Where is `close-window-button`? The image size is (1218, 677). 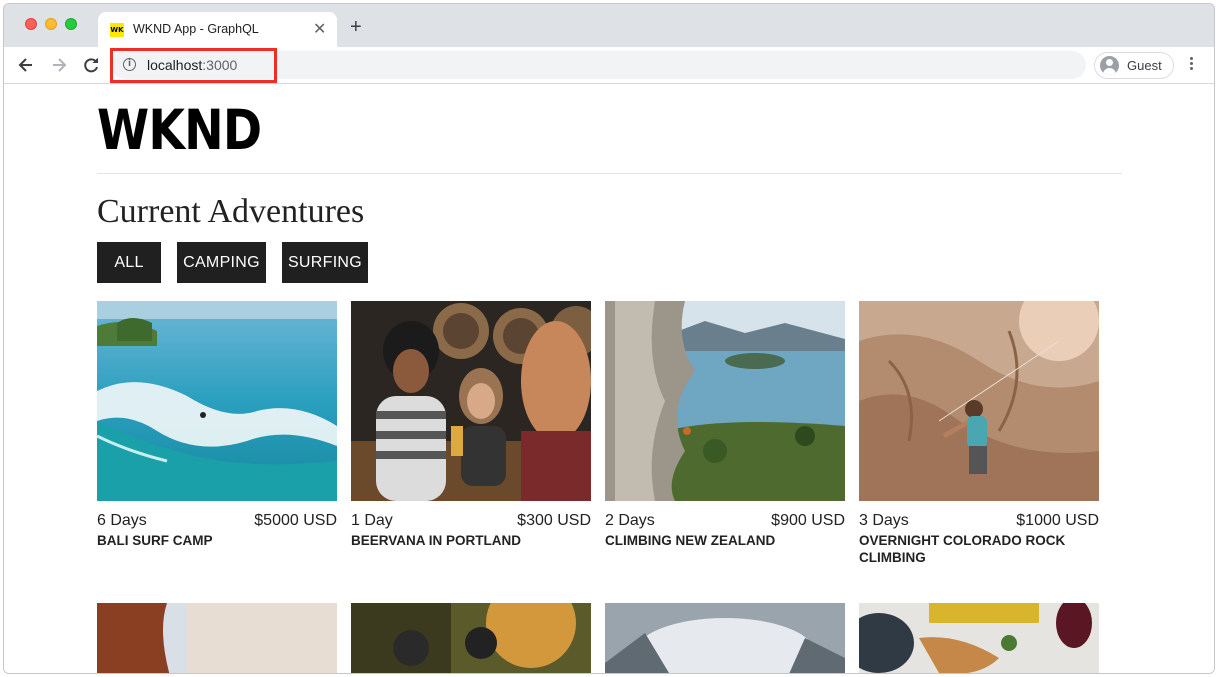 close-window-button is located at coordinates (31, 24).